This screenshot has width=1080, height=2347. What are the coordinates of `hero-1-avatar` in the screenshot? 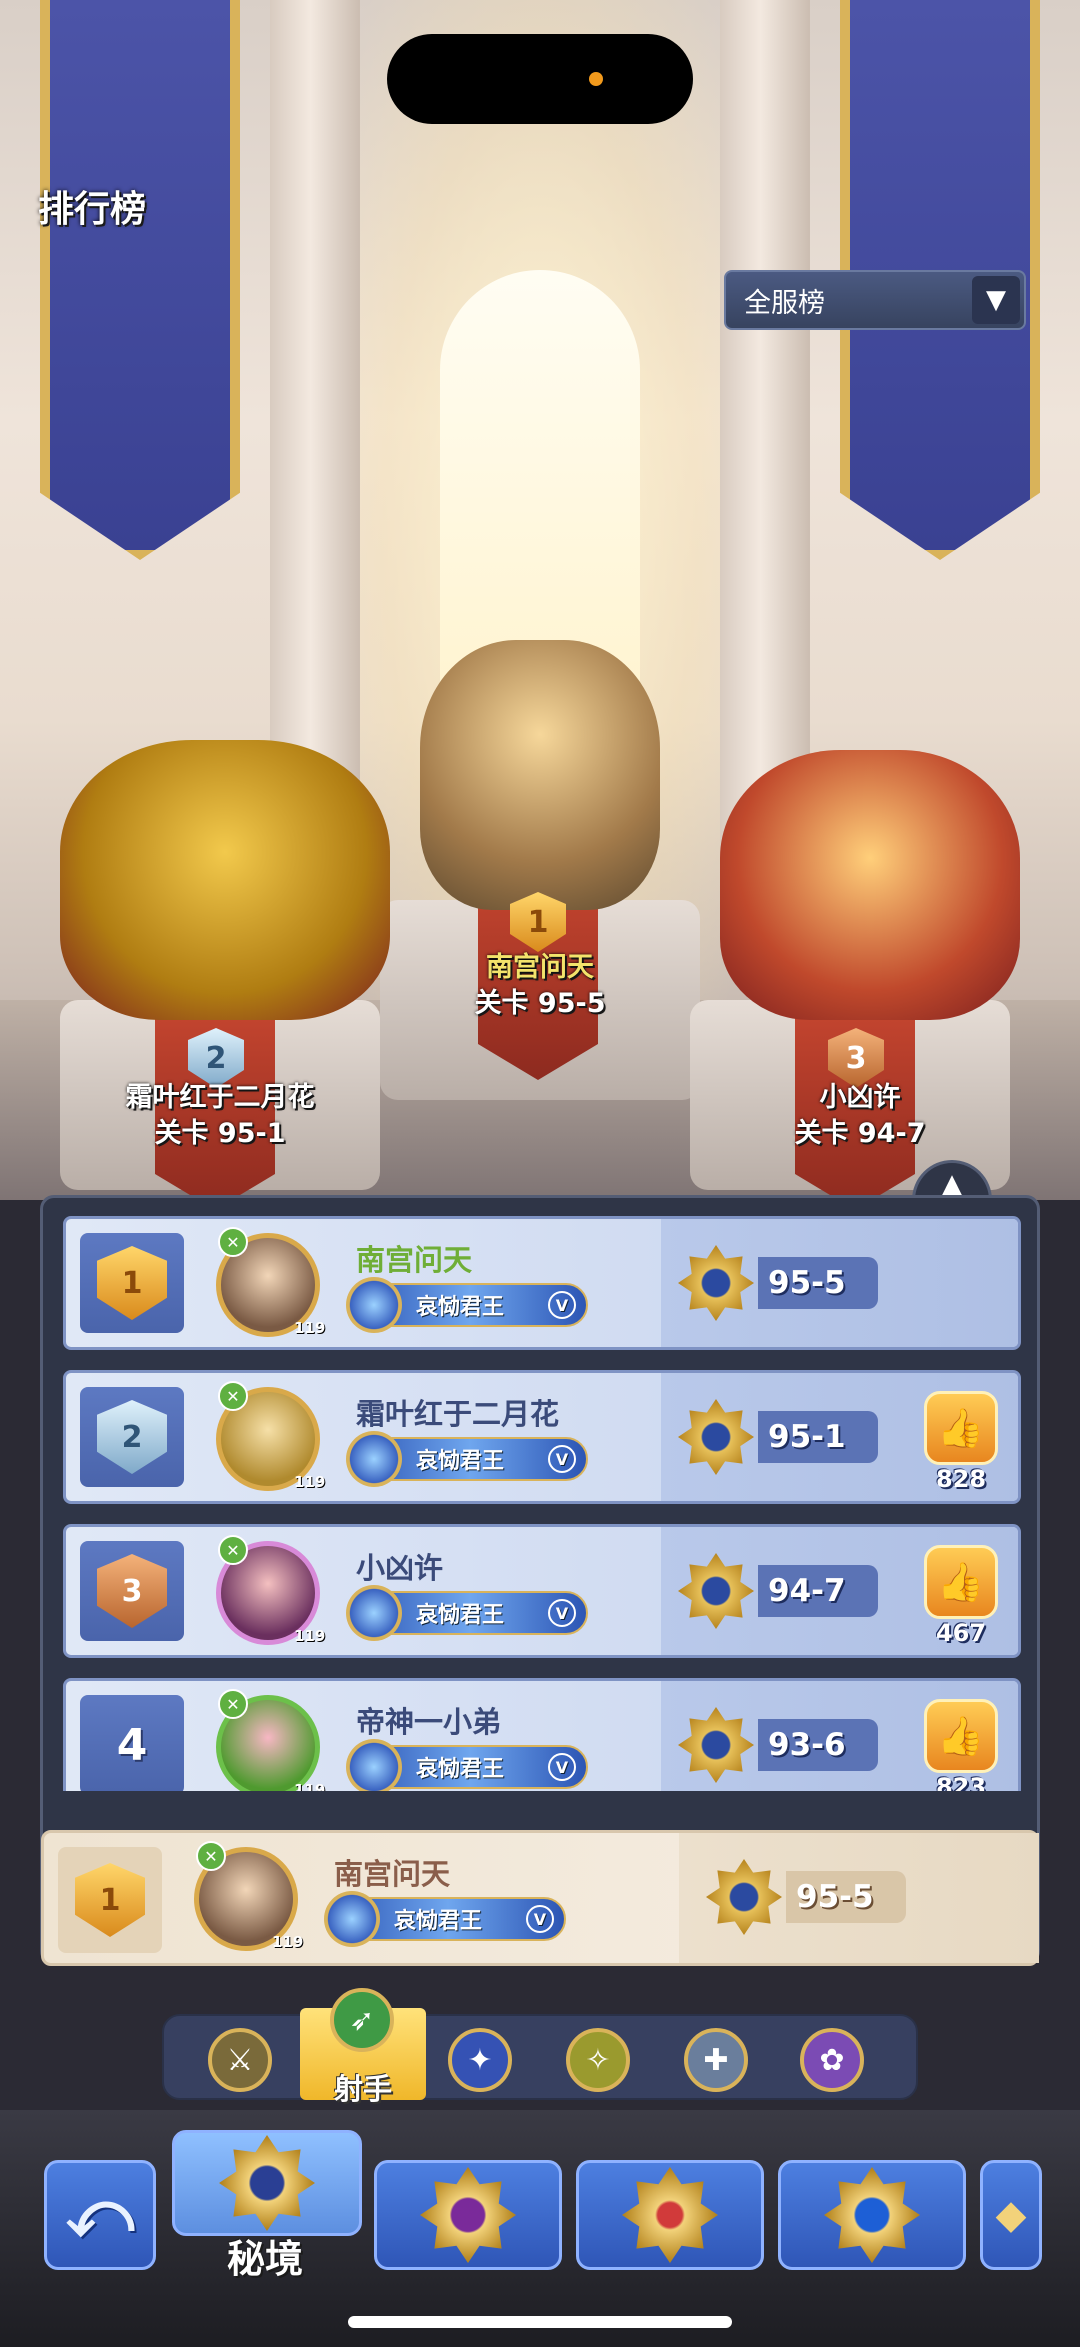 It's located at (540, 775).